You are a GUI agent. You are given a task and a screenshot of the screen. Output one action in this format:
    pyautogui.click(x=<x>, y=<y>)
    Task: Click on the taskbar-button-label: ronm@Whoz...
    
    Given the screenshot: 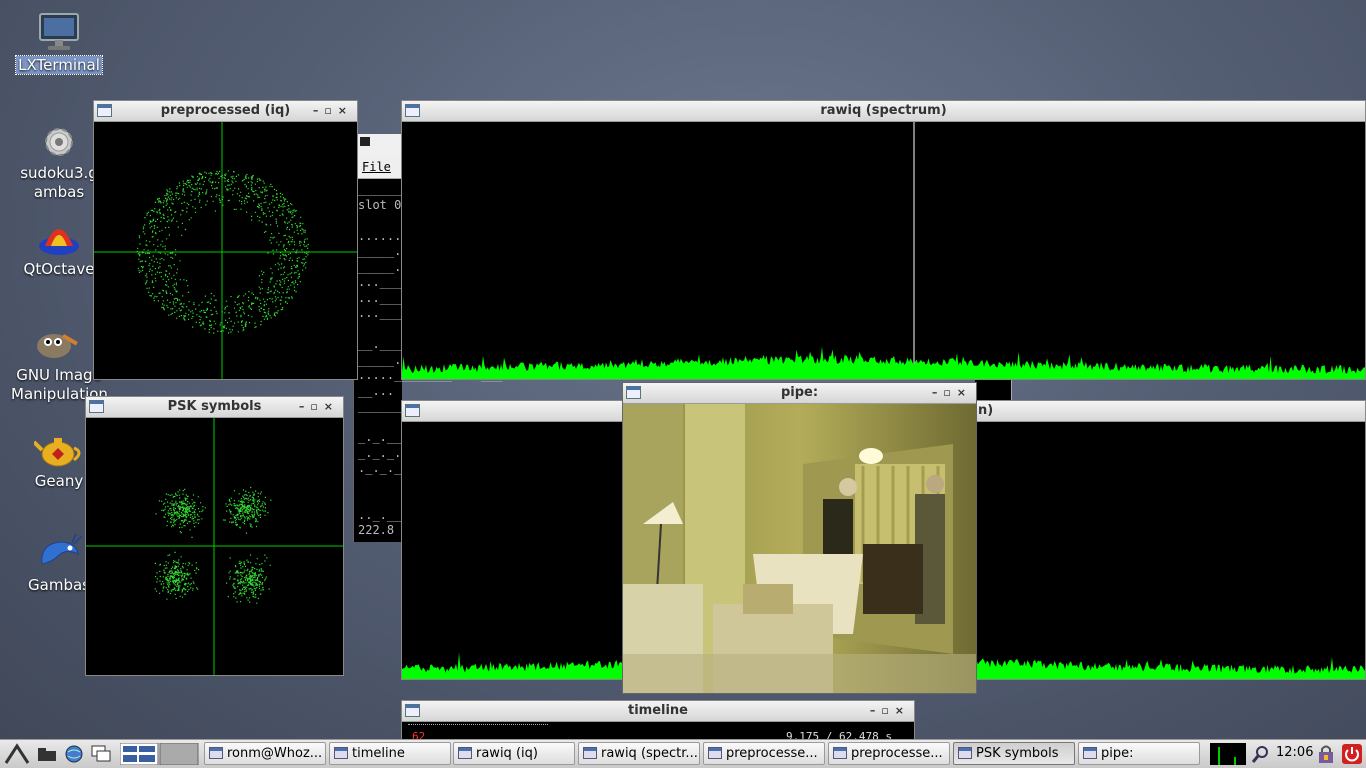 What is the action you would take?
    pyautogui.click(x=275, y=753)
    